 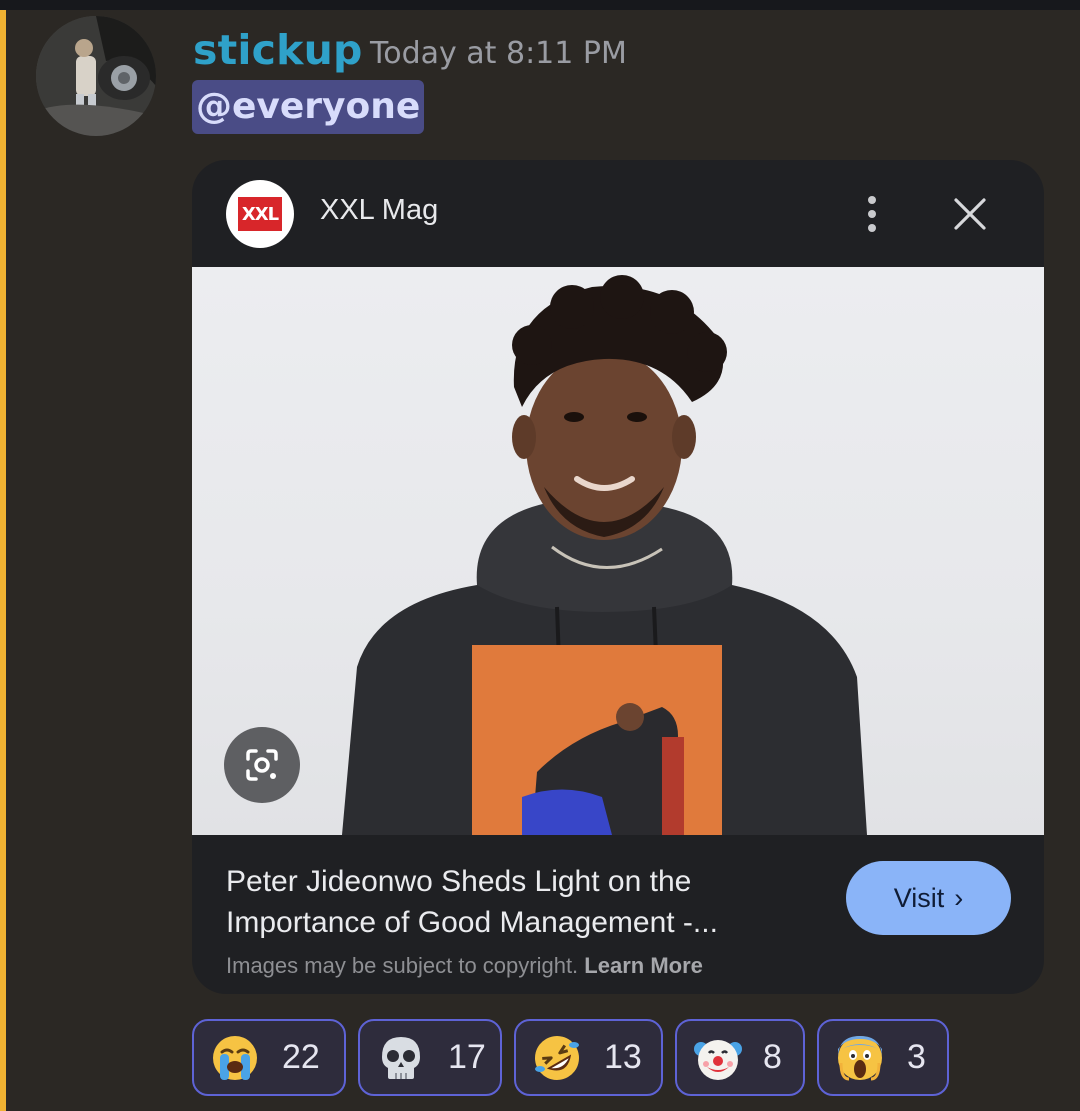 What do you see at coordinates (623, 1057) in the screenshot?
I see `reaction-count: 13` at bounding box center [623, 1057].